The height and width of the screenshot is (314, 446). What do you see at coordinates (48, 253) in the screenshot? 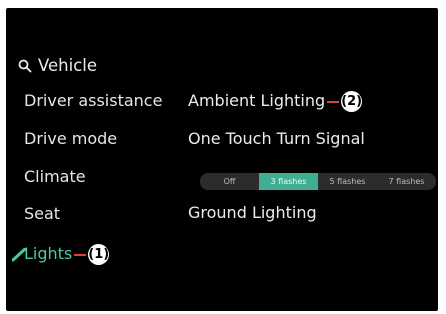
I see `menu-item-label: Lights` at bounding box center [48, 253].